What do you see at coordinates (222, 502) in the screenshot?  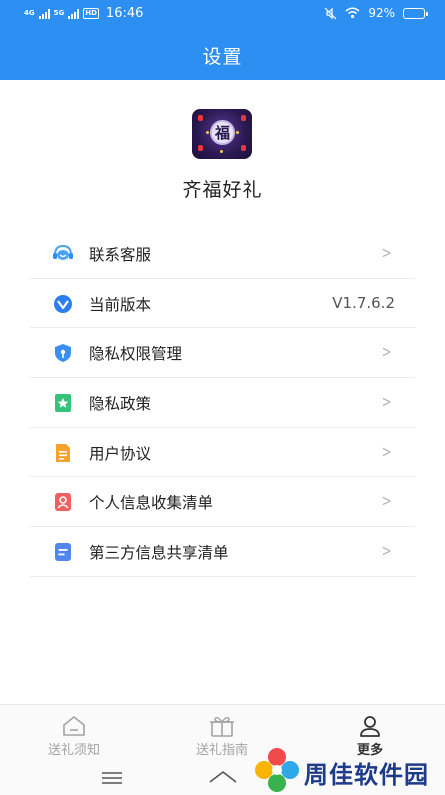 I see `menu-item-personal-info-list: 个人信息收集清单 >` at bounding box center [222, 502].